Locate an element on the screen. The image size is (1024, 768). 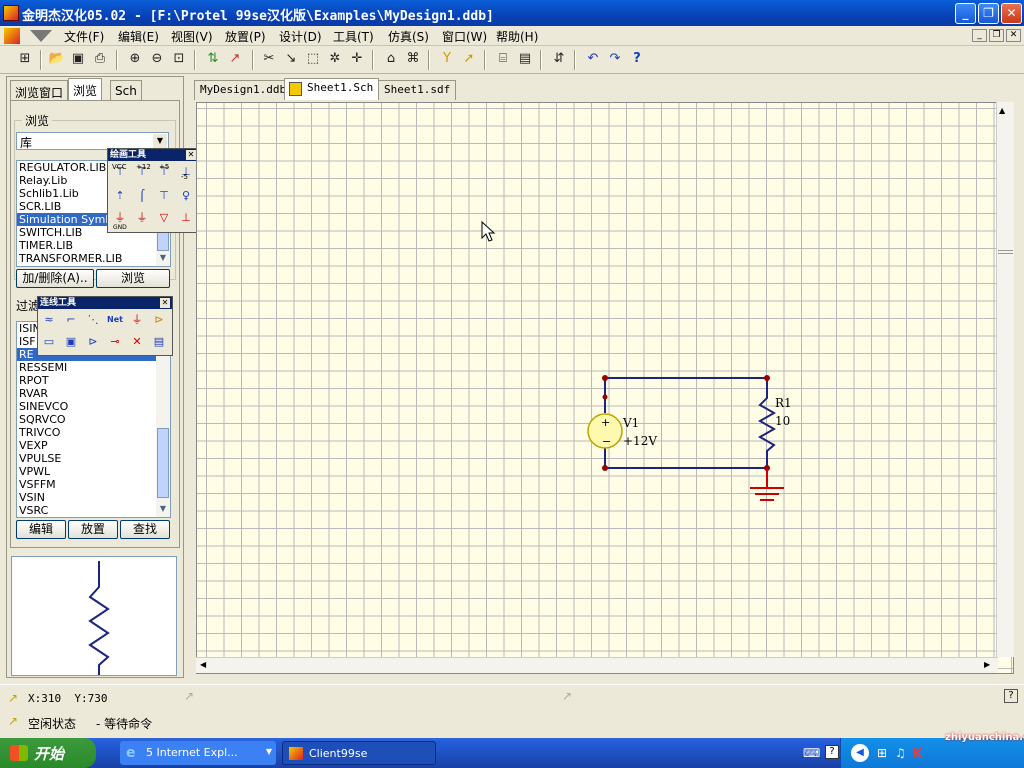
sheet-vertical-scrollbar: ▲ is located at coordinates (1005, 379).